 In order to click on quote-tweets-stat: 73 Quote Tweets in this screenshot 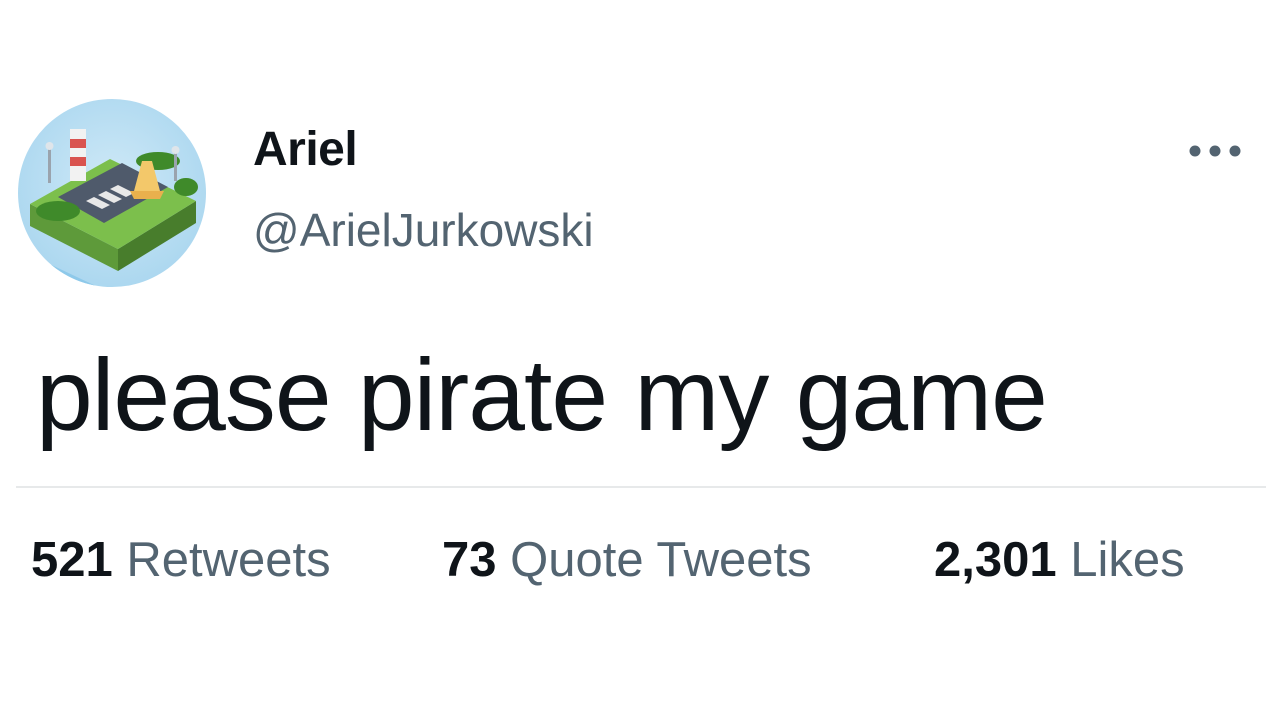, I will do `click(627, 560)`.